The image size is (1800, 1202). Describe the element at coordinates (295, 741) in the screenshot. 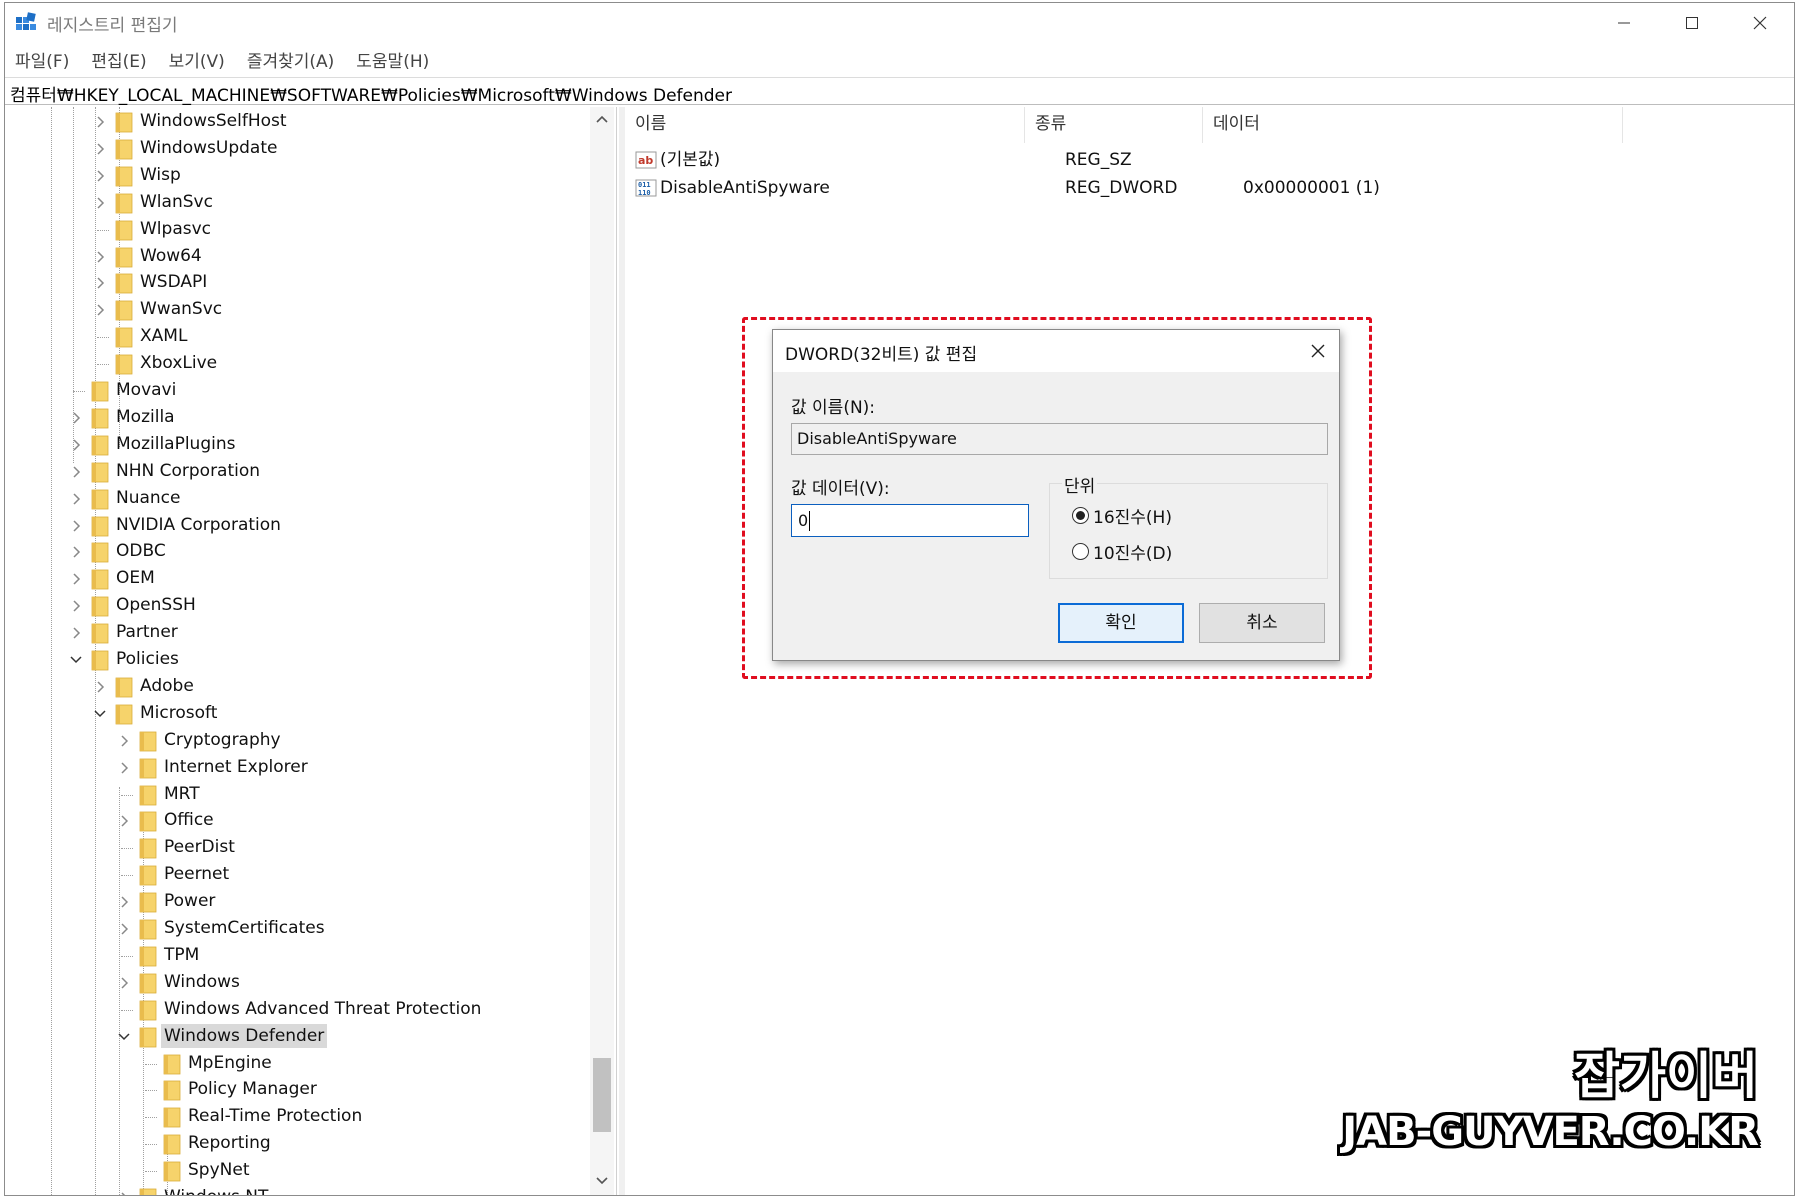

I see `tree-item: Cryptography` at that location.